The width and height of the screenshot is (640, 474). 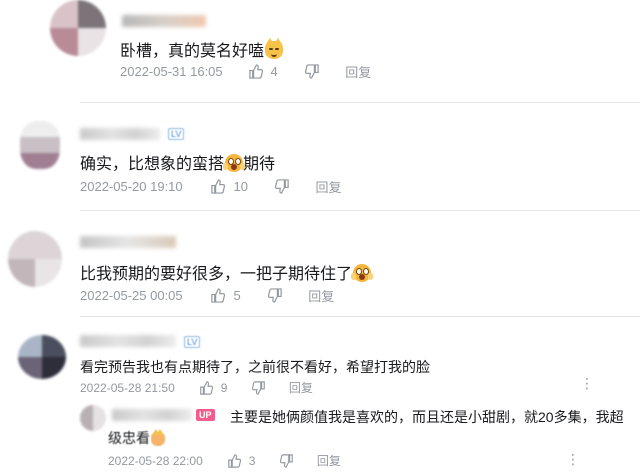 I want to click on reply-text-line2-content: 级忠看, so click(x=129, y=438).